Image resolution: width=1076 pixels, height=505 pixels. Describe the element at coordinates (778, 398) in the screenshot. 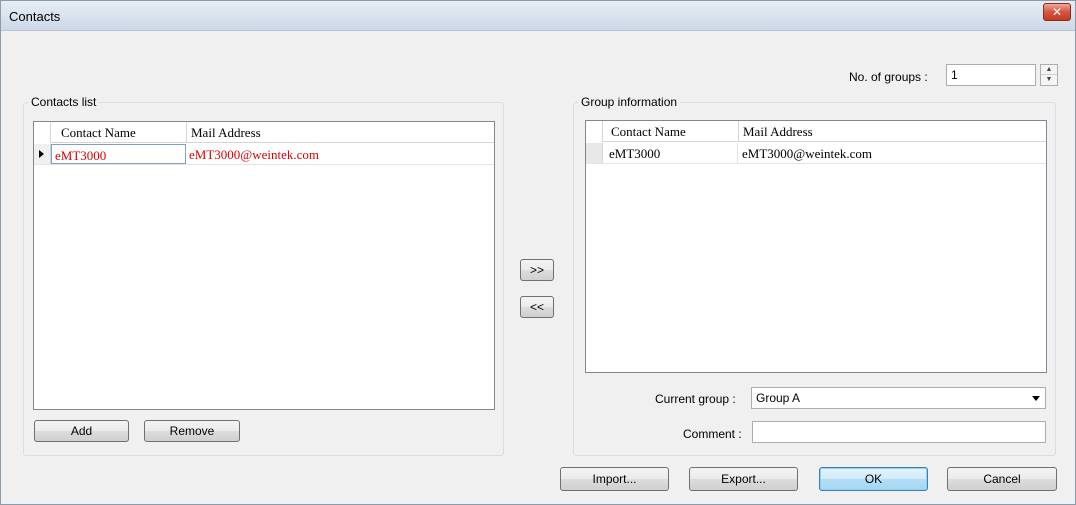

I see `current-group-value: Group A` at that location.